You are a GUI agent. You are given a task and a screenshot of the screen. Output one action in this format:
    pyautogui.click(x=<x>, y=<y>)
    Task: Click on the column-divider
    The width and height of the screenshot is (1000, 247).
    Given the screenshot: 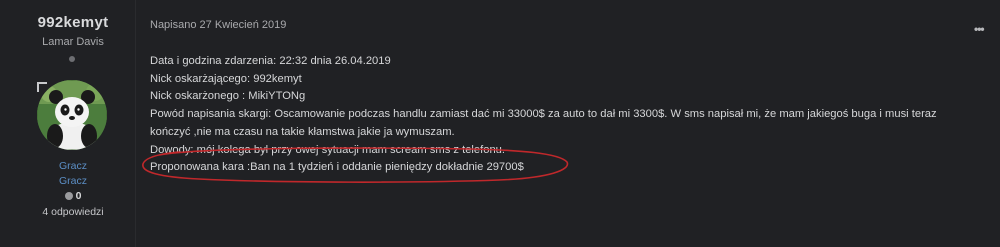 What is the action you would take?
    pyautogui.click(x=135, y=123)
    